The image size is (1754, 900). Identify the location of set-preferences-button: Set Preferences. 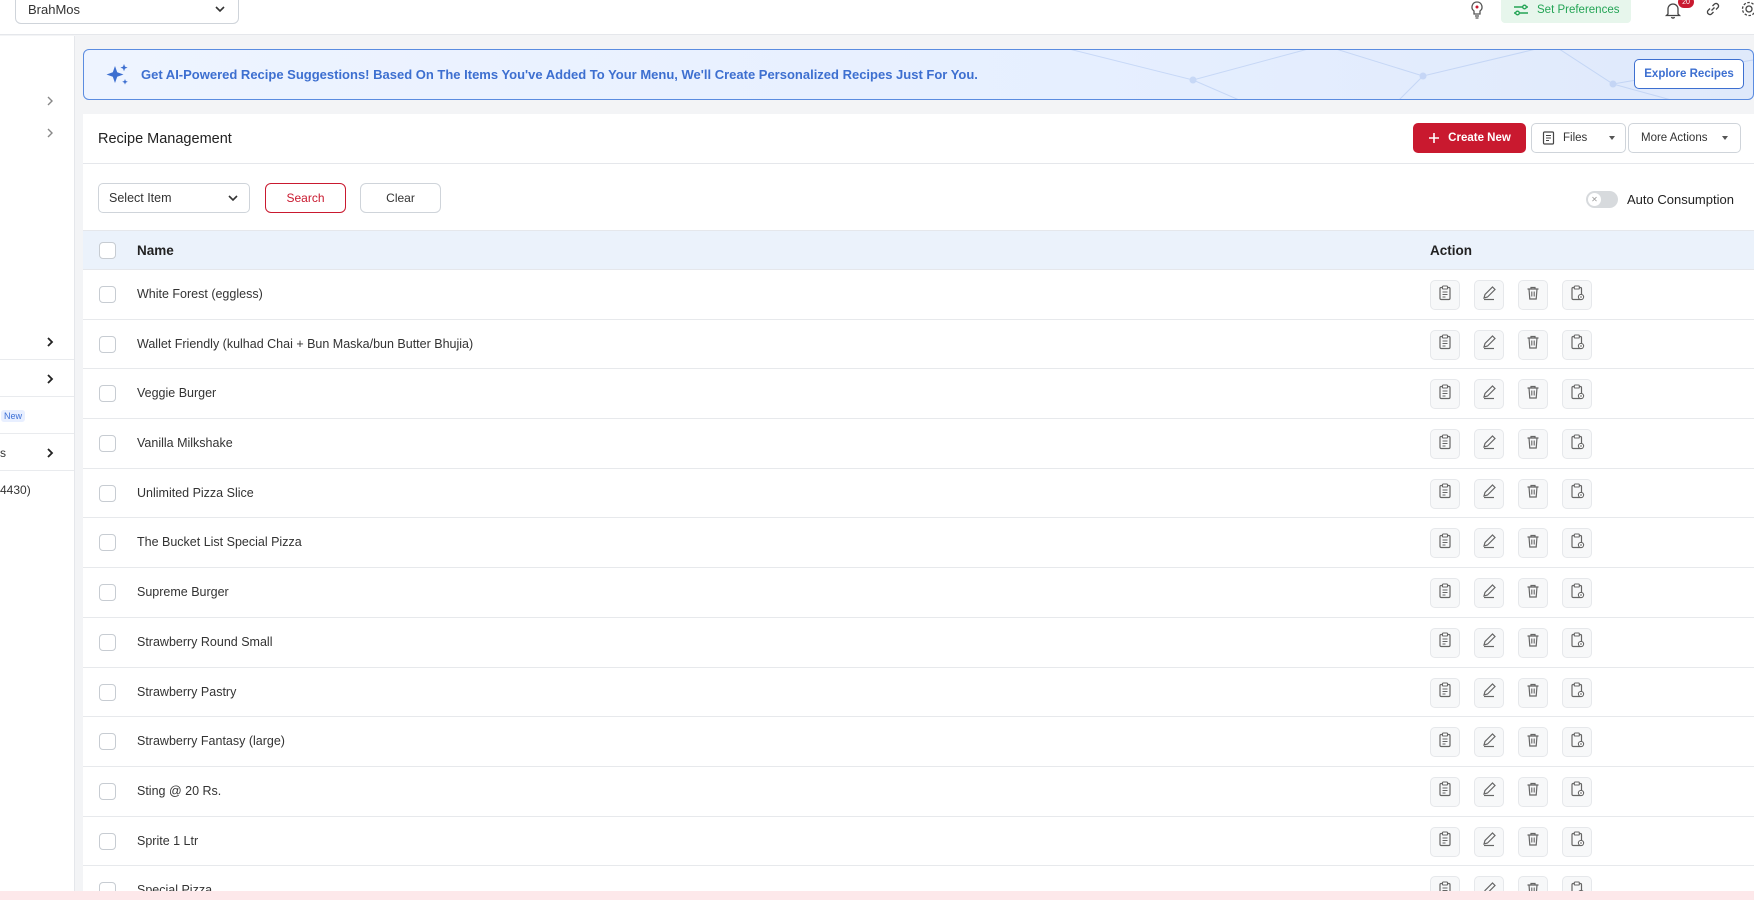
(1566, 11).